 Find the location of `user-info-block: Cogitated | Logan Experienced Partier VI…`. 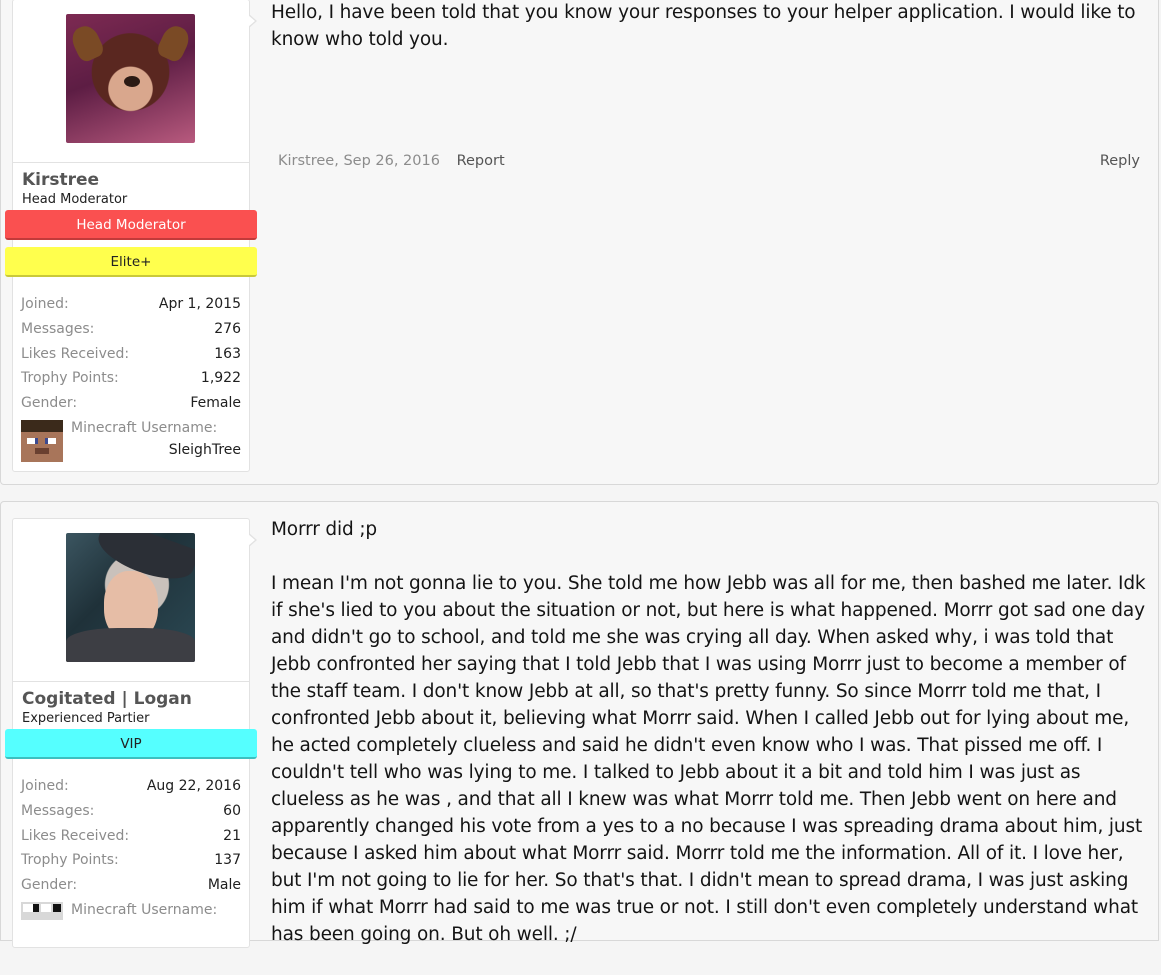

user-info-block: Cogitated | Logan Experienced Partier VI… is located at coordinates (131, 733).